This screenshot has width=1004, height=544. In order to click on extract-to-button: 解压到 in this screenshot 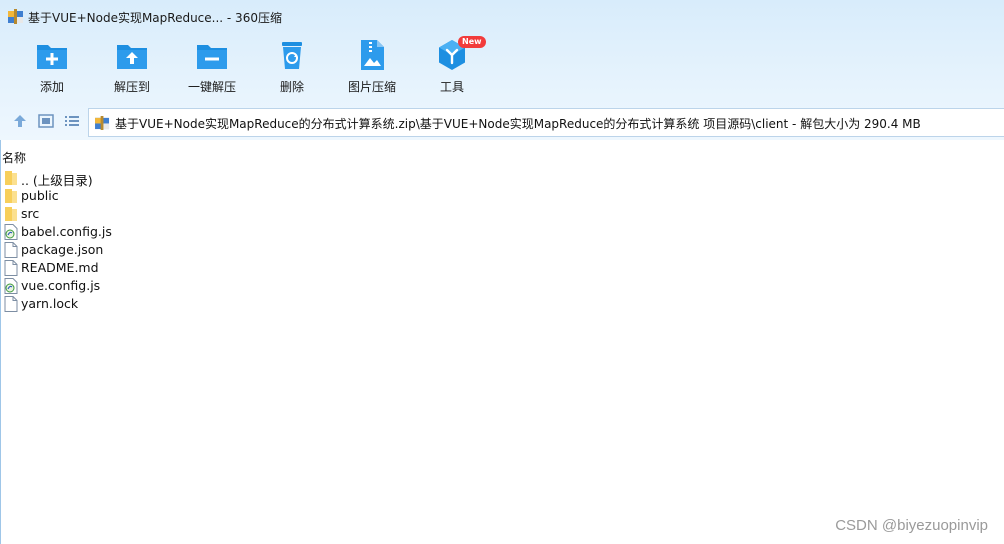, I will do `click(132, 67)`.